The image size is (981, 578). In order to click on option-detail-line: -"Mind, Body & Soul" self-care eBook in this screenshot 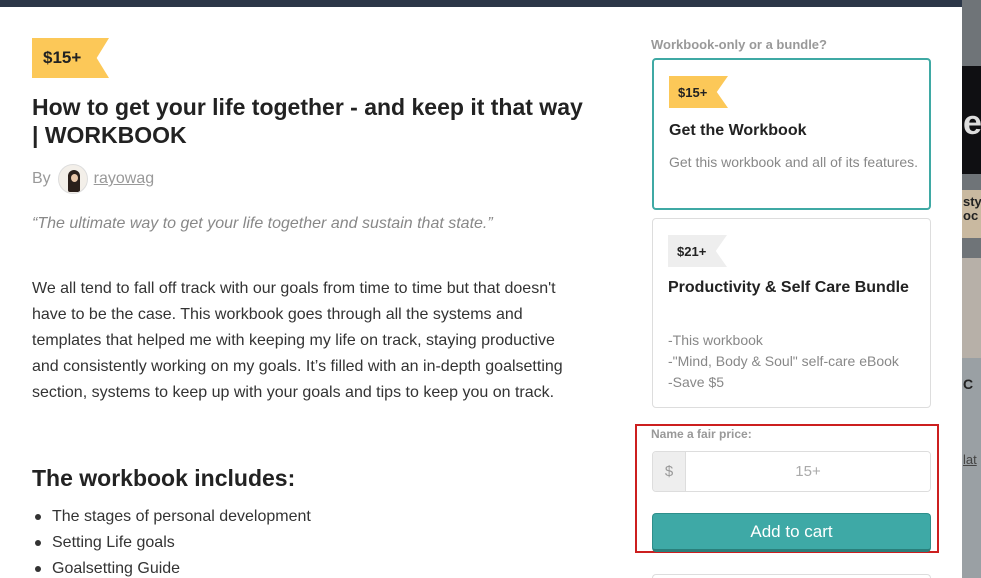, I will do `click(783, 361)`.